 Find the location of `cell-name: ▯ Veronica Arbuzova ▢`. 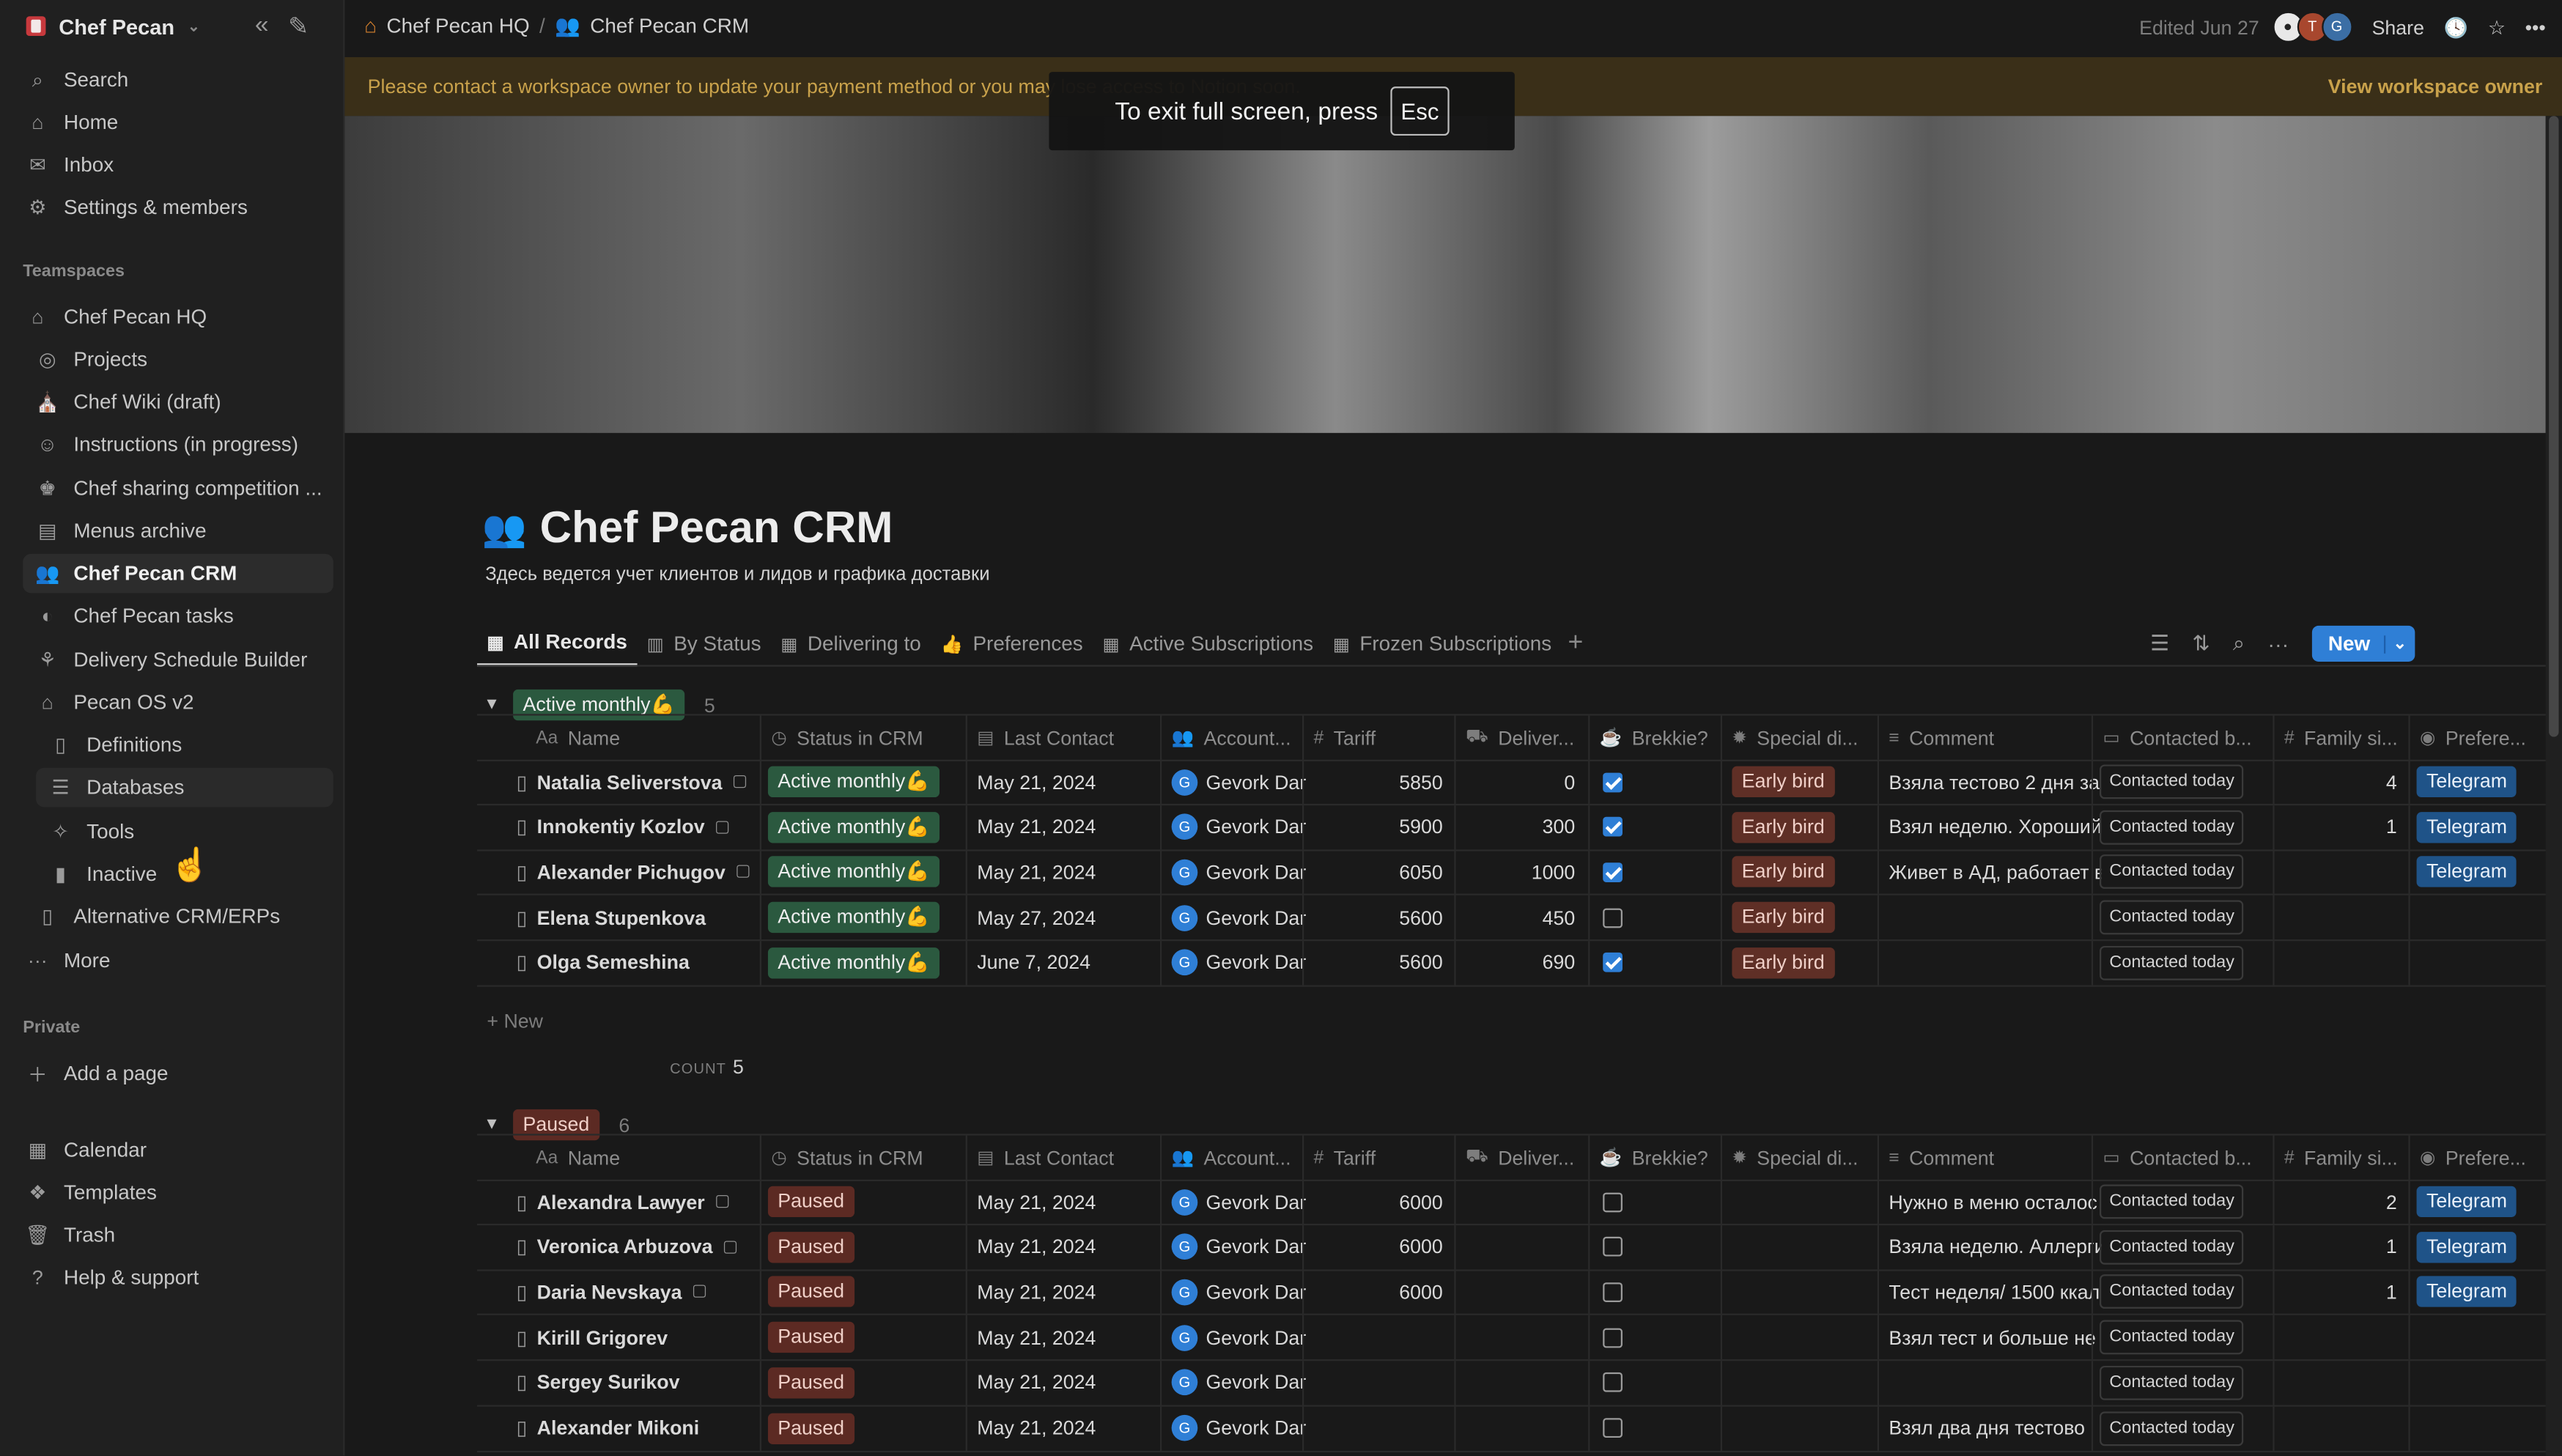

cell-name: ▯ Veronica Arbuzova ▢ is located at coordinates (634, 1247).